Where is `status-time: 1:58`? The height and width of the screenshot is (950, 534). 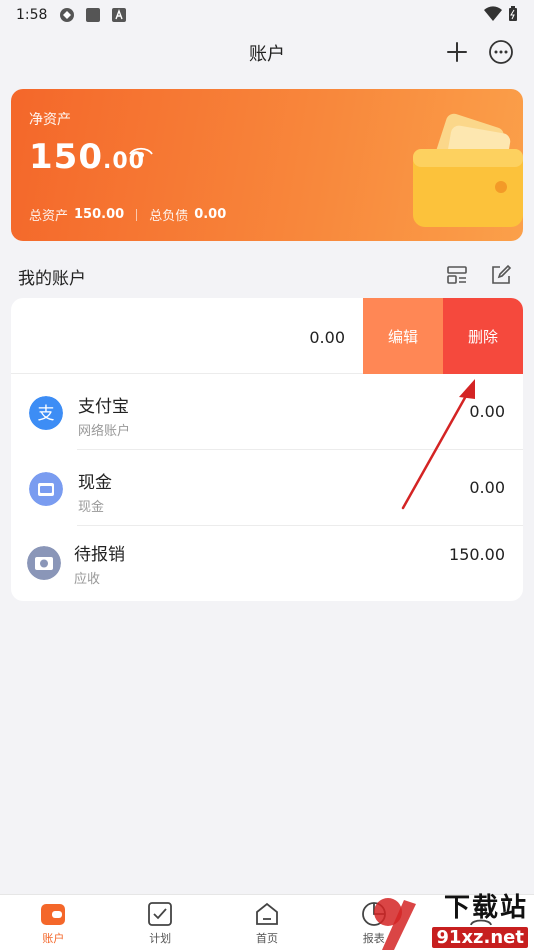 status-time: 1:58 is located at coordinates (32, 15).